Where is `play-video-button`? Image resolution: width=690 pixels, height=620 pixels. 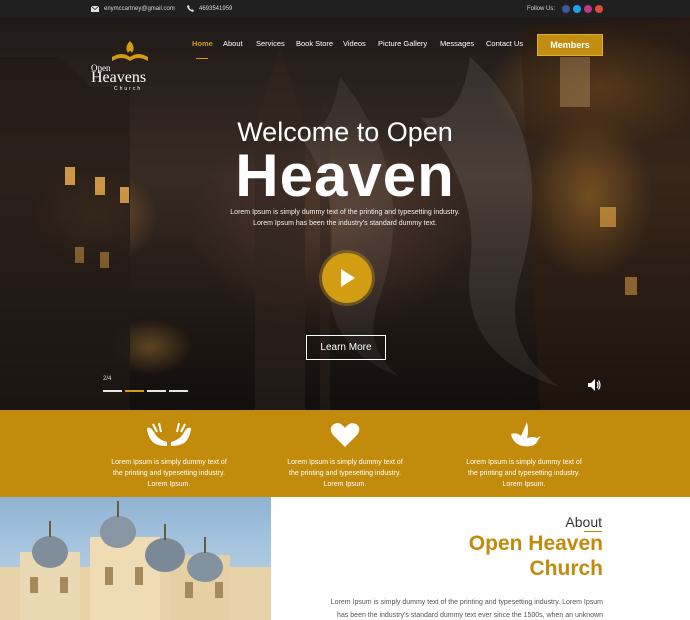
play-video-button is located at coordinates (347, 278).